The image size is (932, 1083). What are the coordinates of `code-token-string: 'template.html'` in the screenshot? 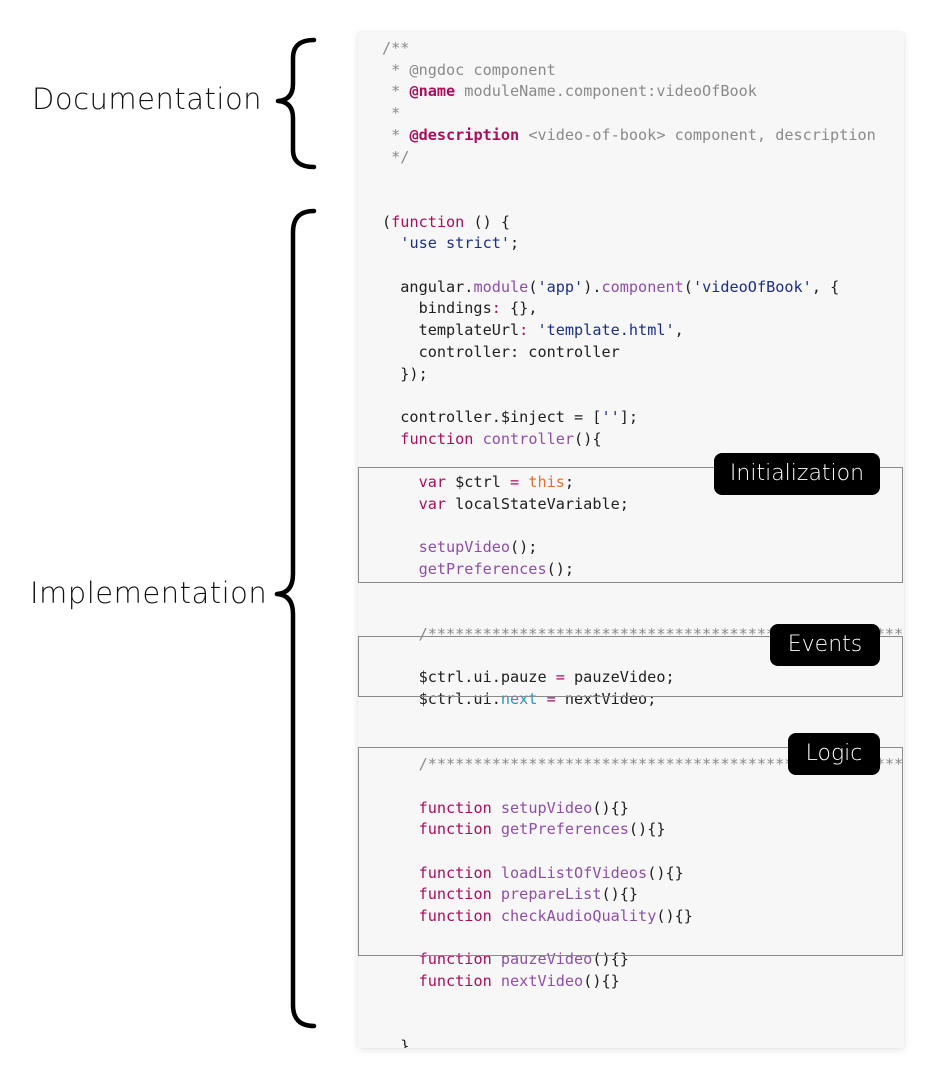 It's located at (606, 330).